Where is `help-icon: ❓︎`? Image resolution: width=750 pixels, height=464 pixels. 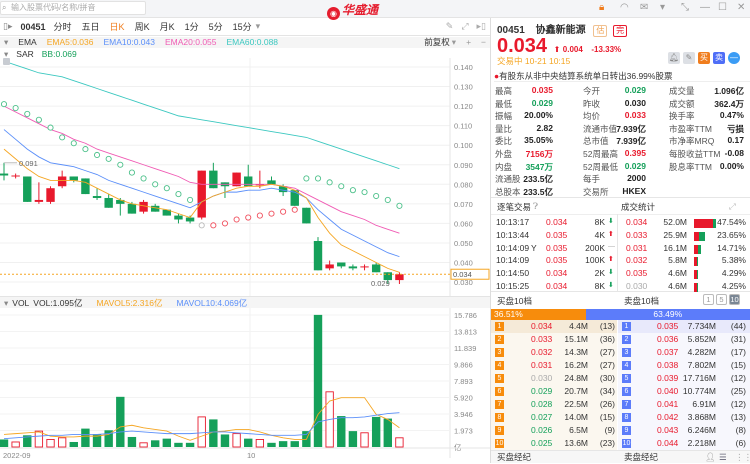
help-icon: ❓︎ is located at coordinates (535, 206).